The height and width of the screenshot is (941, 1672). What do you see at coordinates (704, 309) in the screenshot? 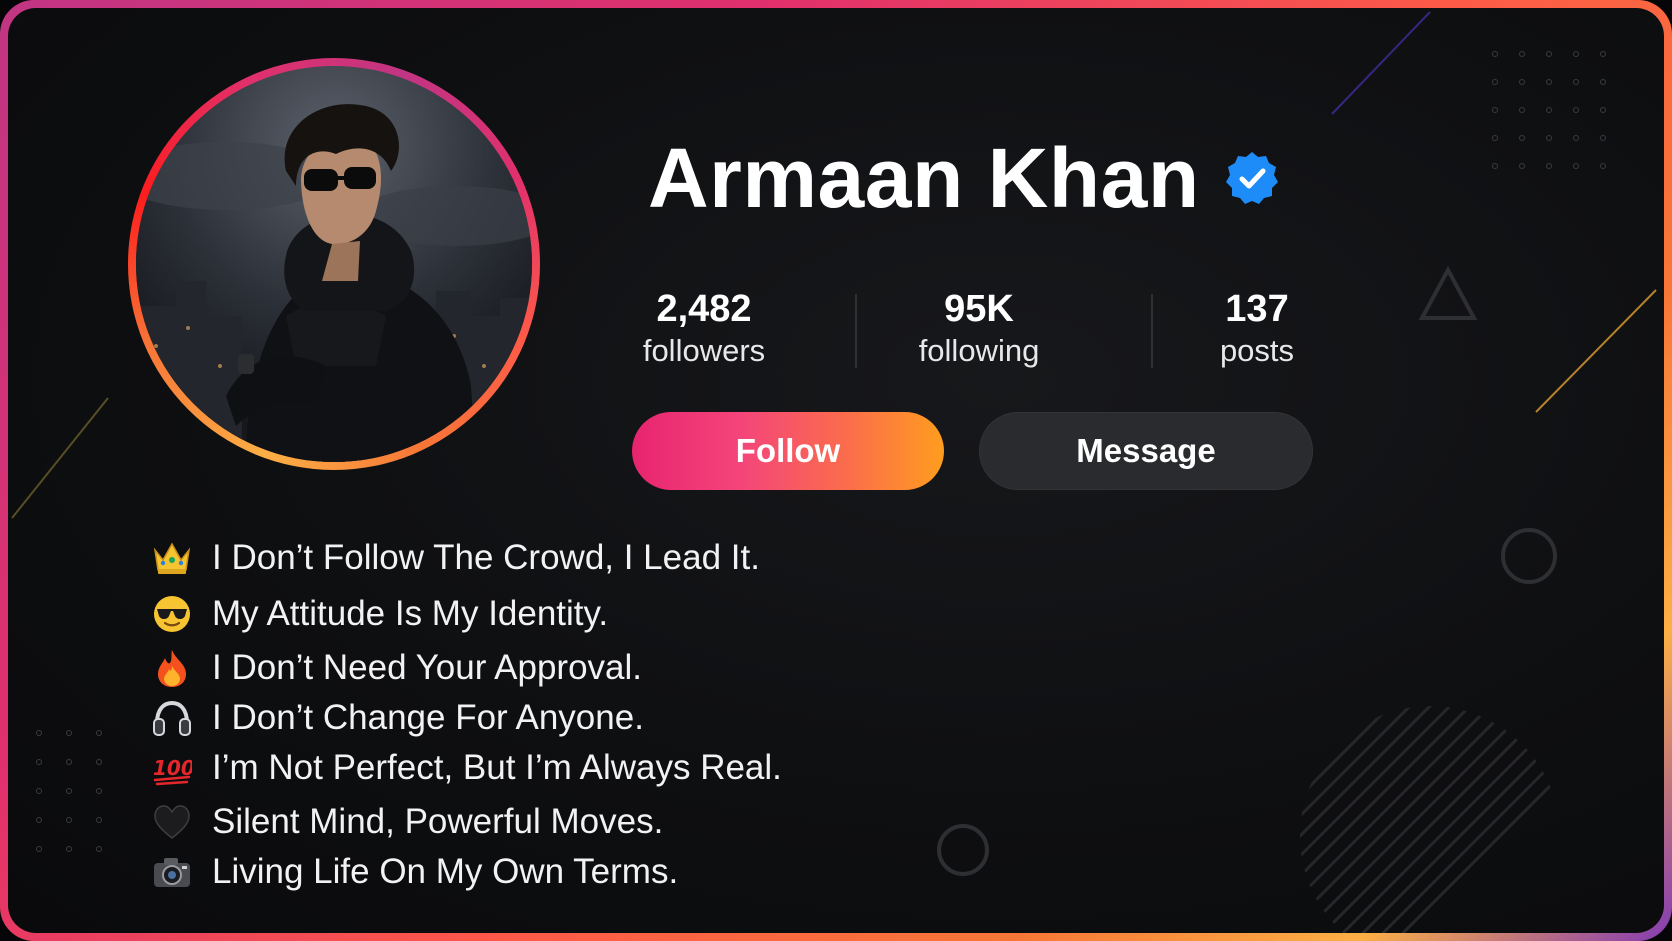
I see `stat-value: 2,482` at bounding box center [704, 309].